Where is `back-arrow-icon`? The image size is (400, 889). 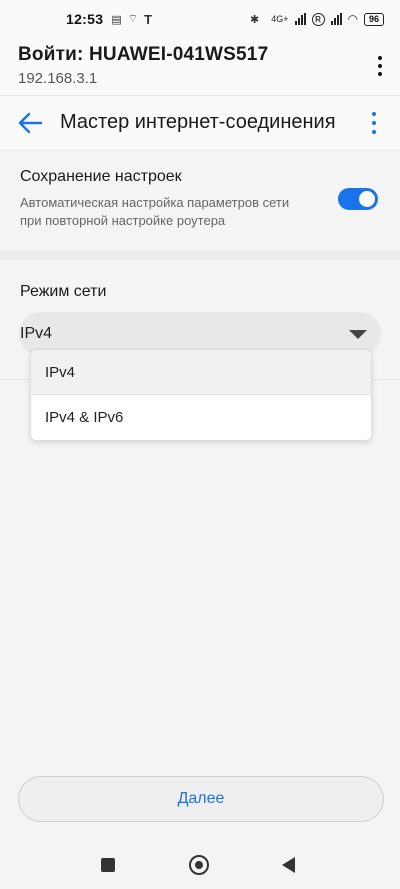
back-arrow-icon is located at coordinates (30, 123).